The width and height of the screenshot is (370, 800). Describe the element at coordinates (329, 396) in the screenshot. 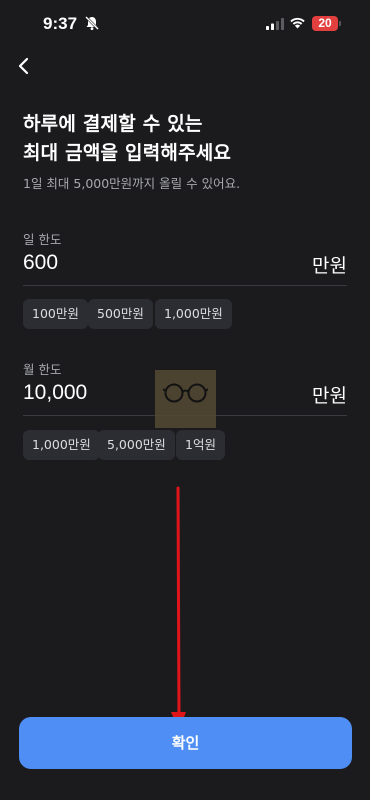

I see `monthly-limit-unit: 만원` at that location.